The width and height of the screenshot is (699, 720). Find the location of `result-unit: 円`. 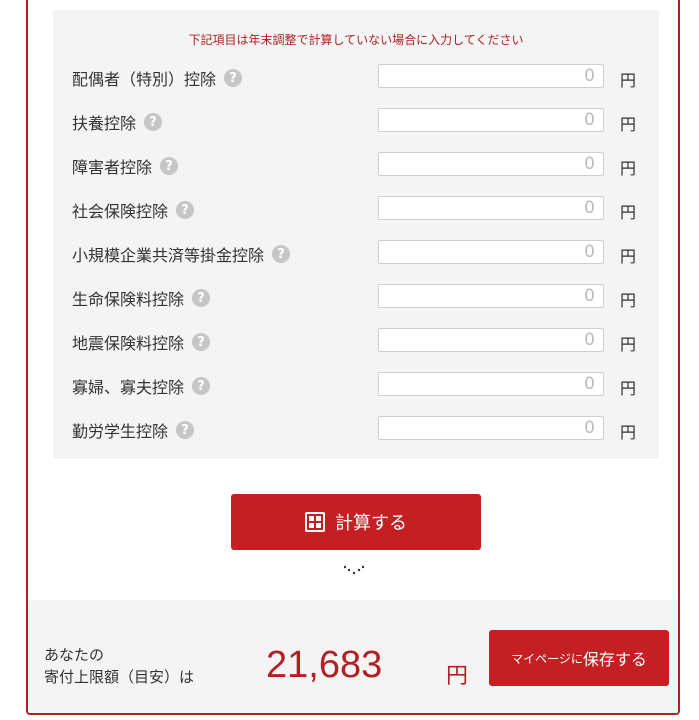

result-unit: 円 is located at coordinates (457, 676).